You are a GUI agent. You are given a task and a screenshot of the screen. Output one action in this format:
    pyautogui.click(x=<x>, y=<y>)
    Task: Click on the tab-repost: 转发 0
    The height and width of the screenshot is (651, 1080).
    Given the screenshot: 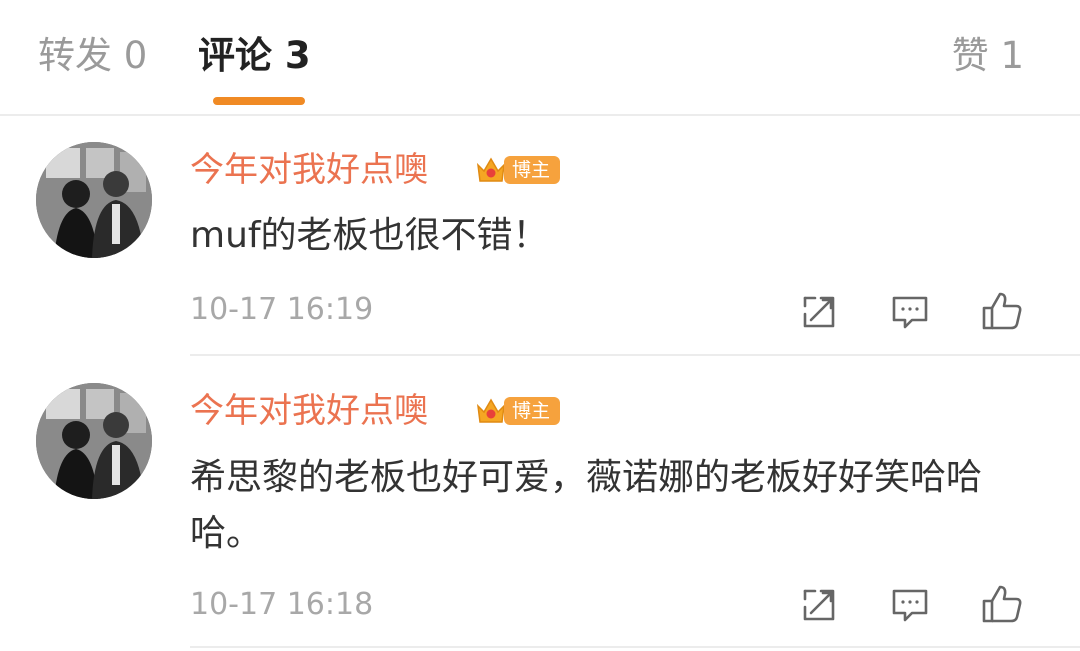 What is the action you would take?
    pyautogui.click(x=92, y=56)
    